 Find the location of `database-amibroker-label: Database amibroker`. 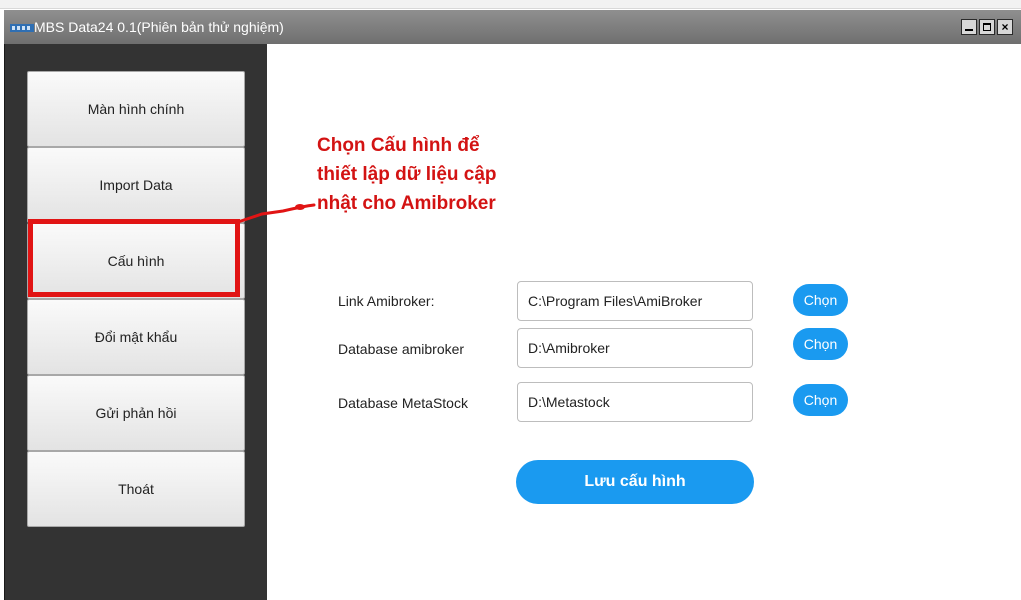

database-amibroker-label: Database amibroker is located at coordinates (401, 349).